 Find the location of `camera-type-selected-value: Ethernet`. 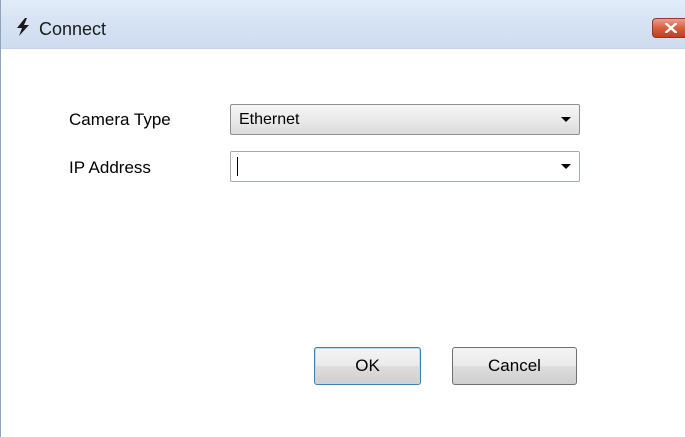

camera-type-selected-value: Ethernet is located at coordinates (269, 119).